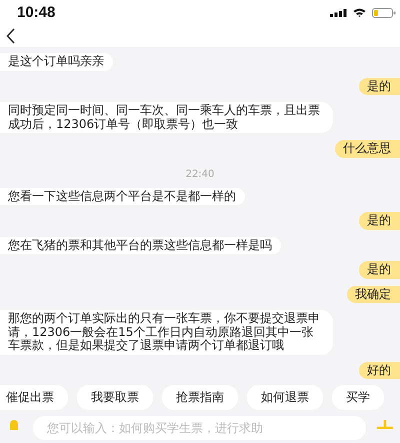  I want to click on quick-reply-chip: 我要取票, so click(115, 397).